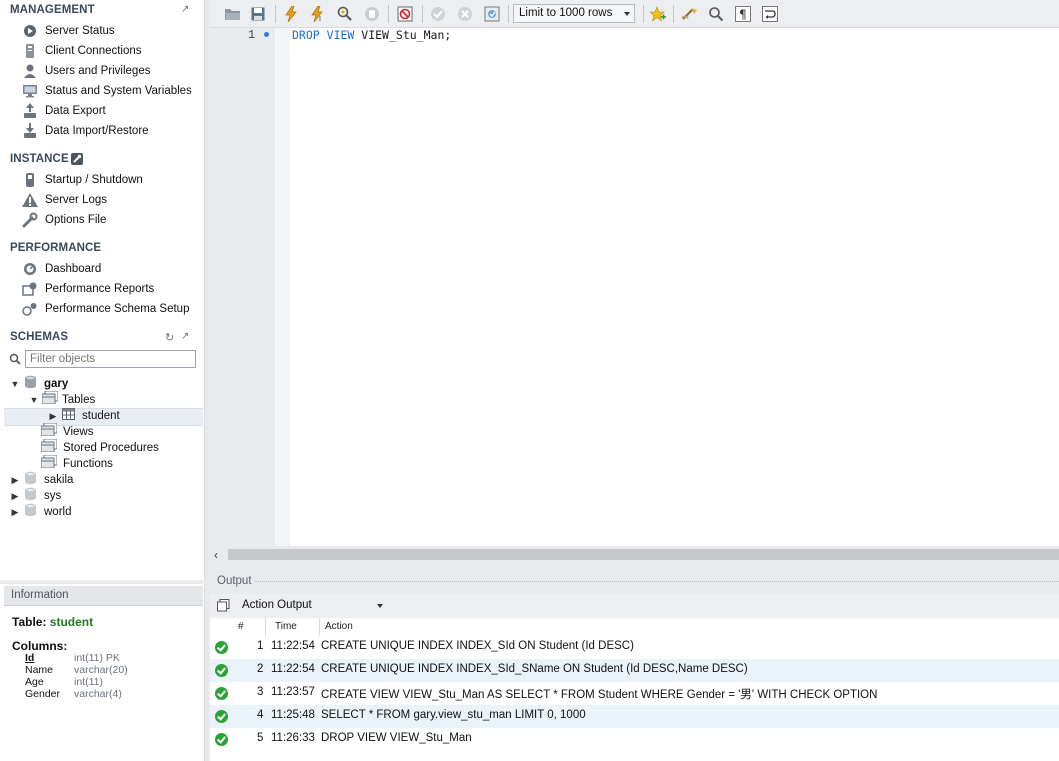 The width and height of the screenshot is (1059, 761). What do you see at coordinates (232, 14) in the screenshot?
I see `open-file-icon` at bounding box center [232, 14].